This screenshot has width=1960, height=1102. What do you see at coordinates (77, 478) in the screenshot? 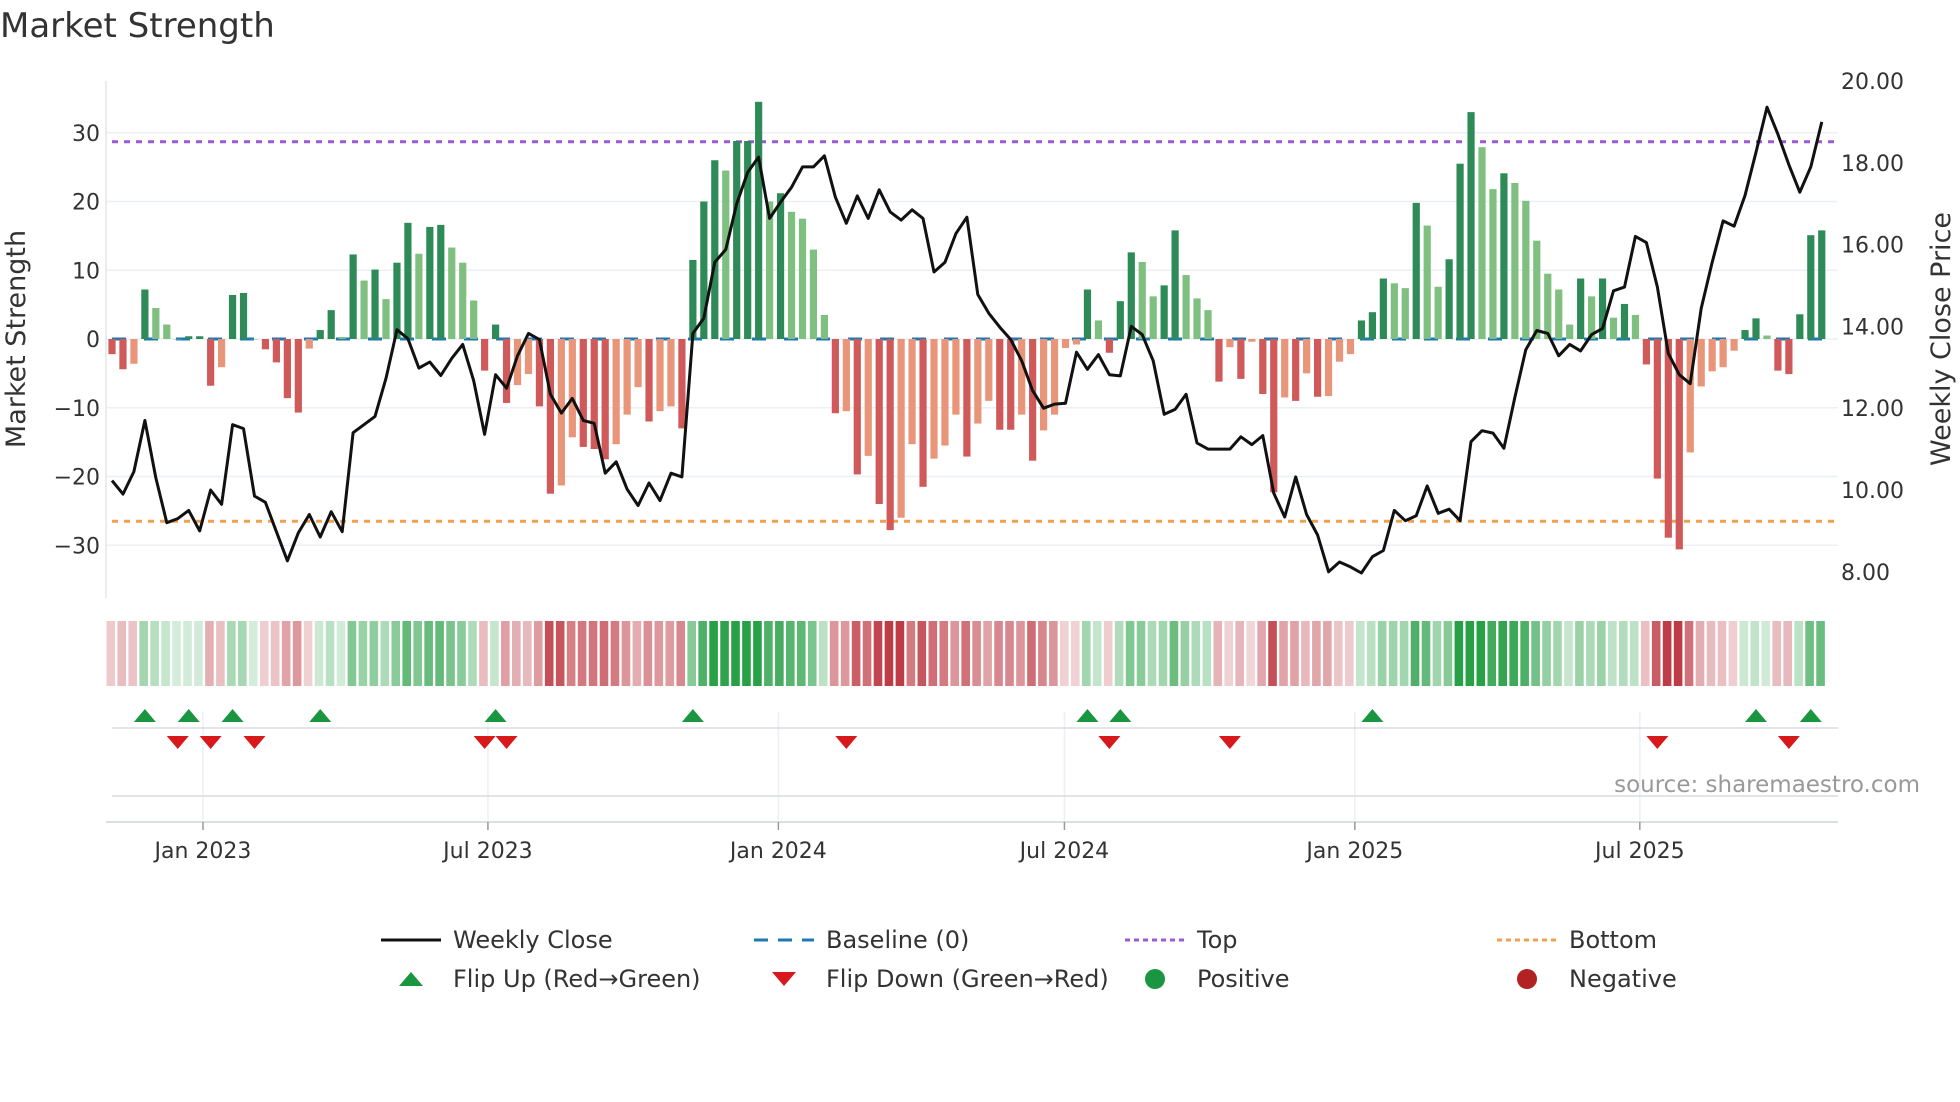
I see `y-tick-label: −20` at bounding box center [77, 478].